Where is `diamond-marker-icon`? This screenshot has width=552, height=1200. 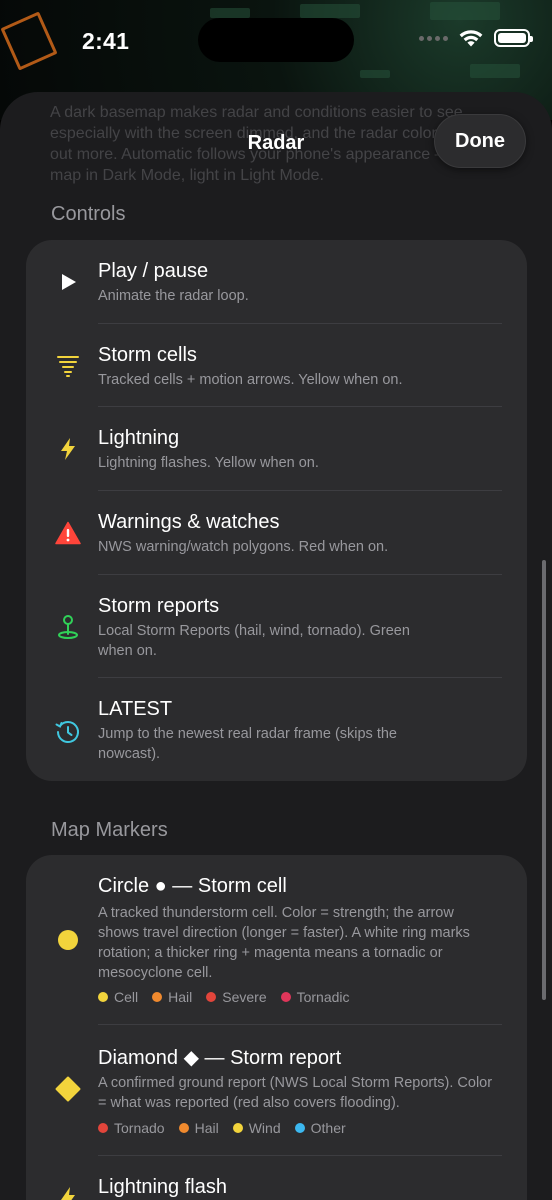
diamond-marker-icon is located at coordinates (68, 1089).